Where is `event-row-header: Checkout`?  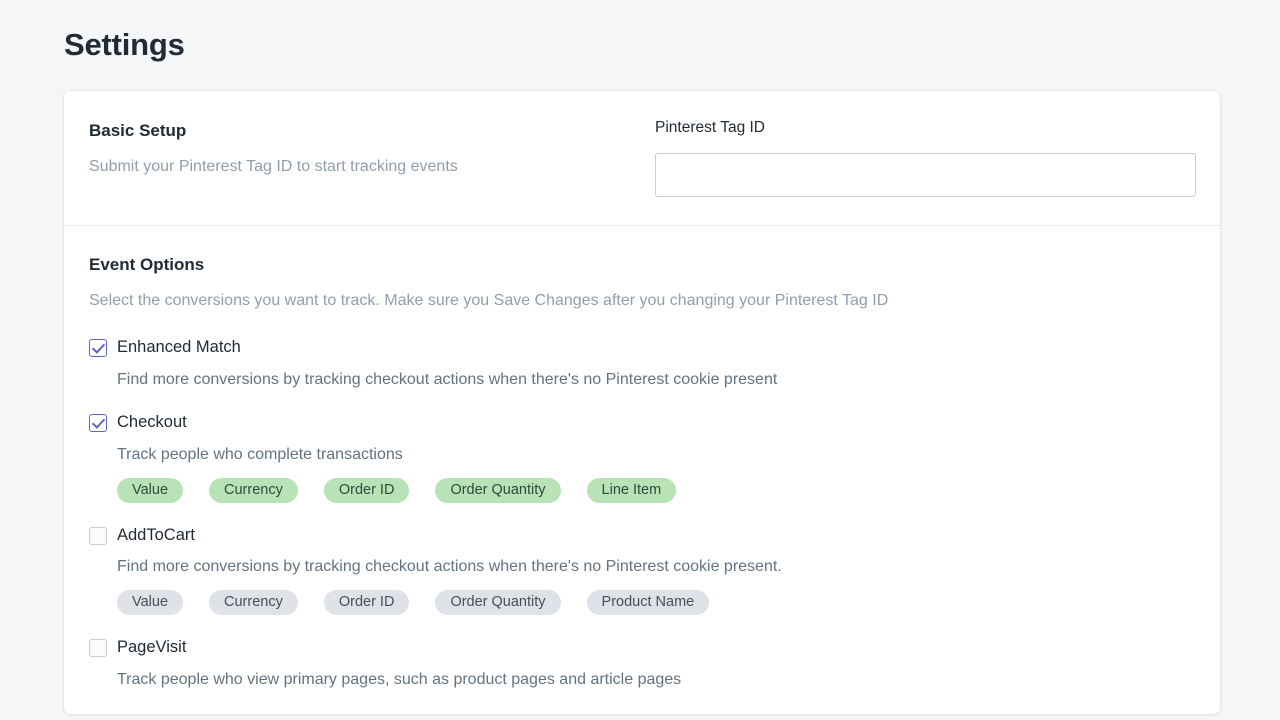
event-row-header: Checkout is located at coordinates (642, 423).